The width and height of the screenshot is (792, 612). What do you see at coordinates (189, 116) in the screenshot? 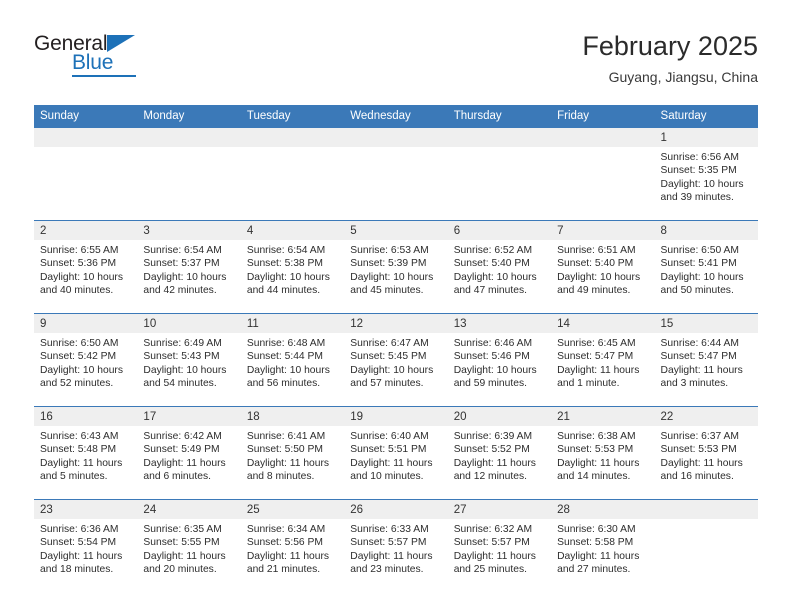
I see `weekday-header-monday: Monday` at bounding box center [189, 116].